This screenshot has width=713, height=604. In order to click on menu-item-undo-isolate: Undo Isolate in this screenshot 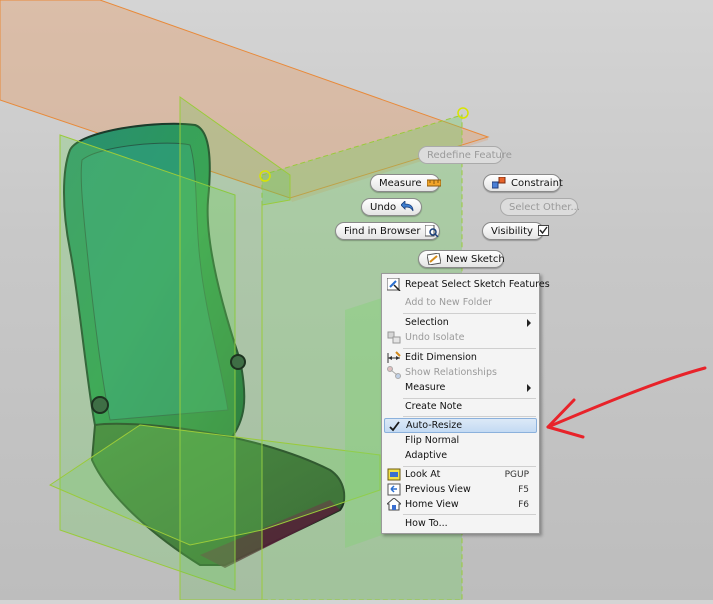, I will do `click(460, 337)`.